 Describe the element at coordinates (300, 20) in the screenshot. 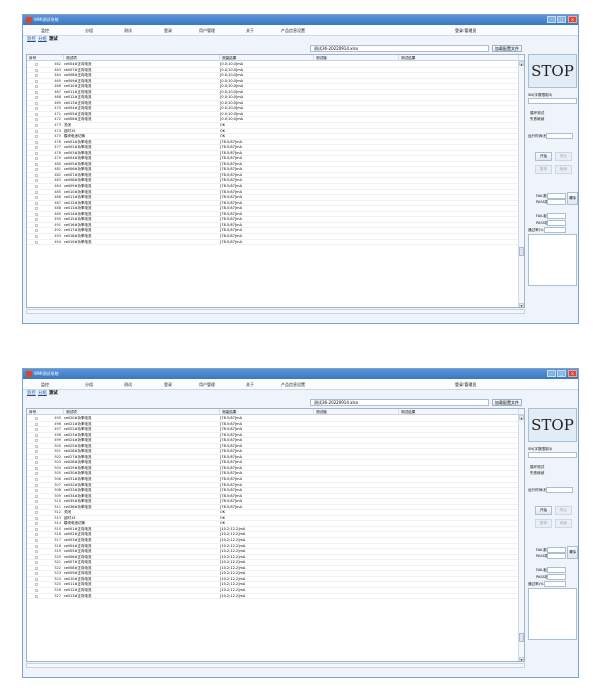

I see `title-bar: WMI测试系统 – □ ×` at that location.